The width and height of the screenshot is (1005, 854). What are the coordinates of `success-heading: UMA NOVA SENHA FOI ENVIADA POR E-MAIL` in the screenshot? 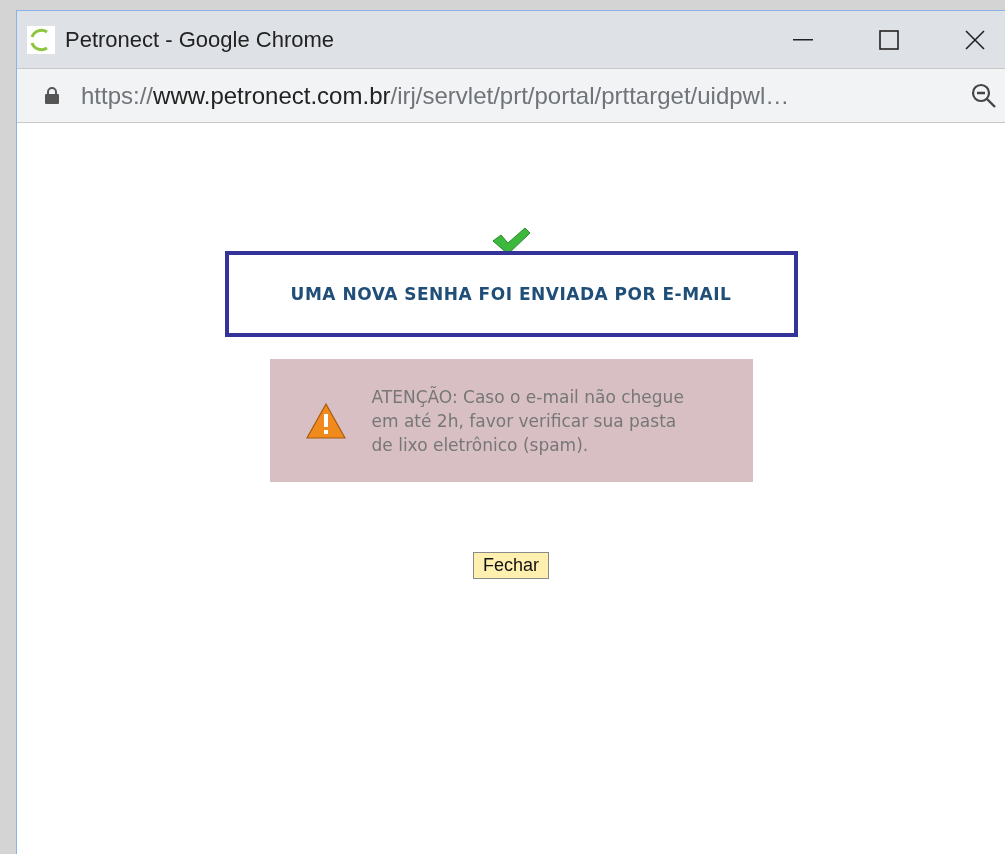 It's located at (511, 294).